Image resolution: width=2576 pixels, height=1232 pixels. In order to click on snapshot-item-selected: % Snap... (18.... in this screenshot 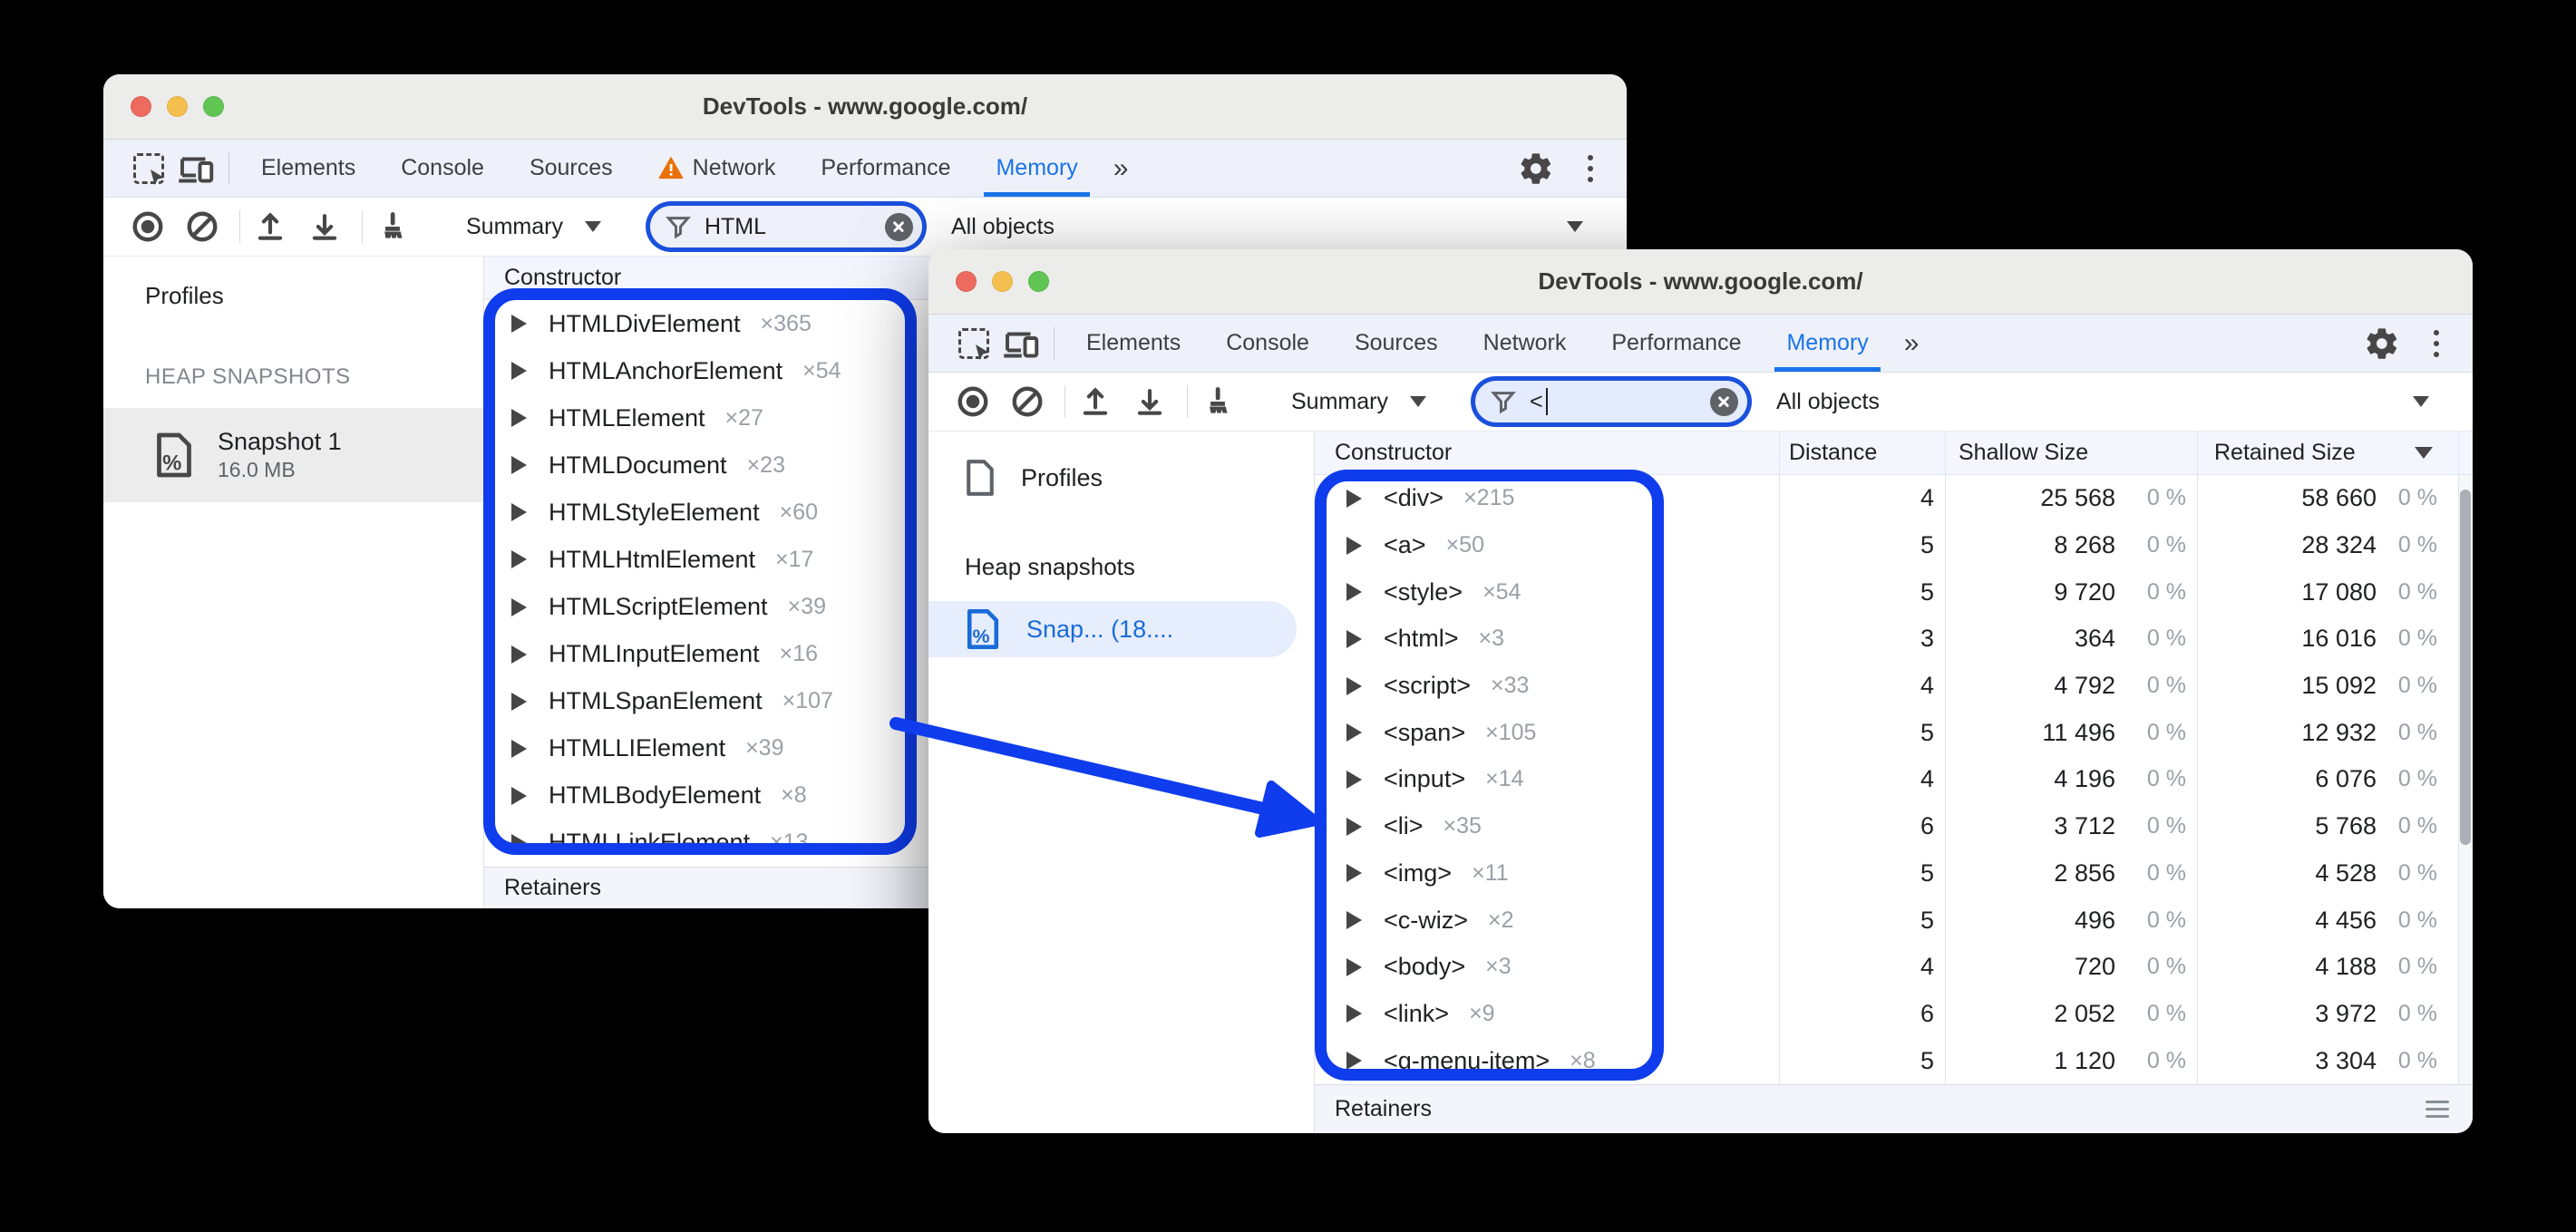, I will do `click(1112, 629)`.